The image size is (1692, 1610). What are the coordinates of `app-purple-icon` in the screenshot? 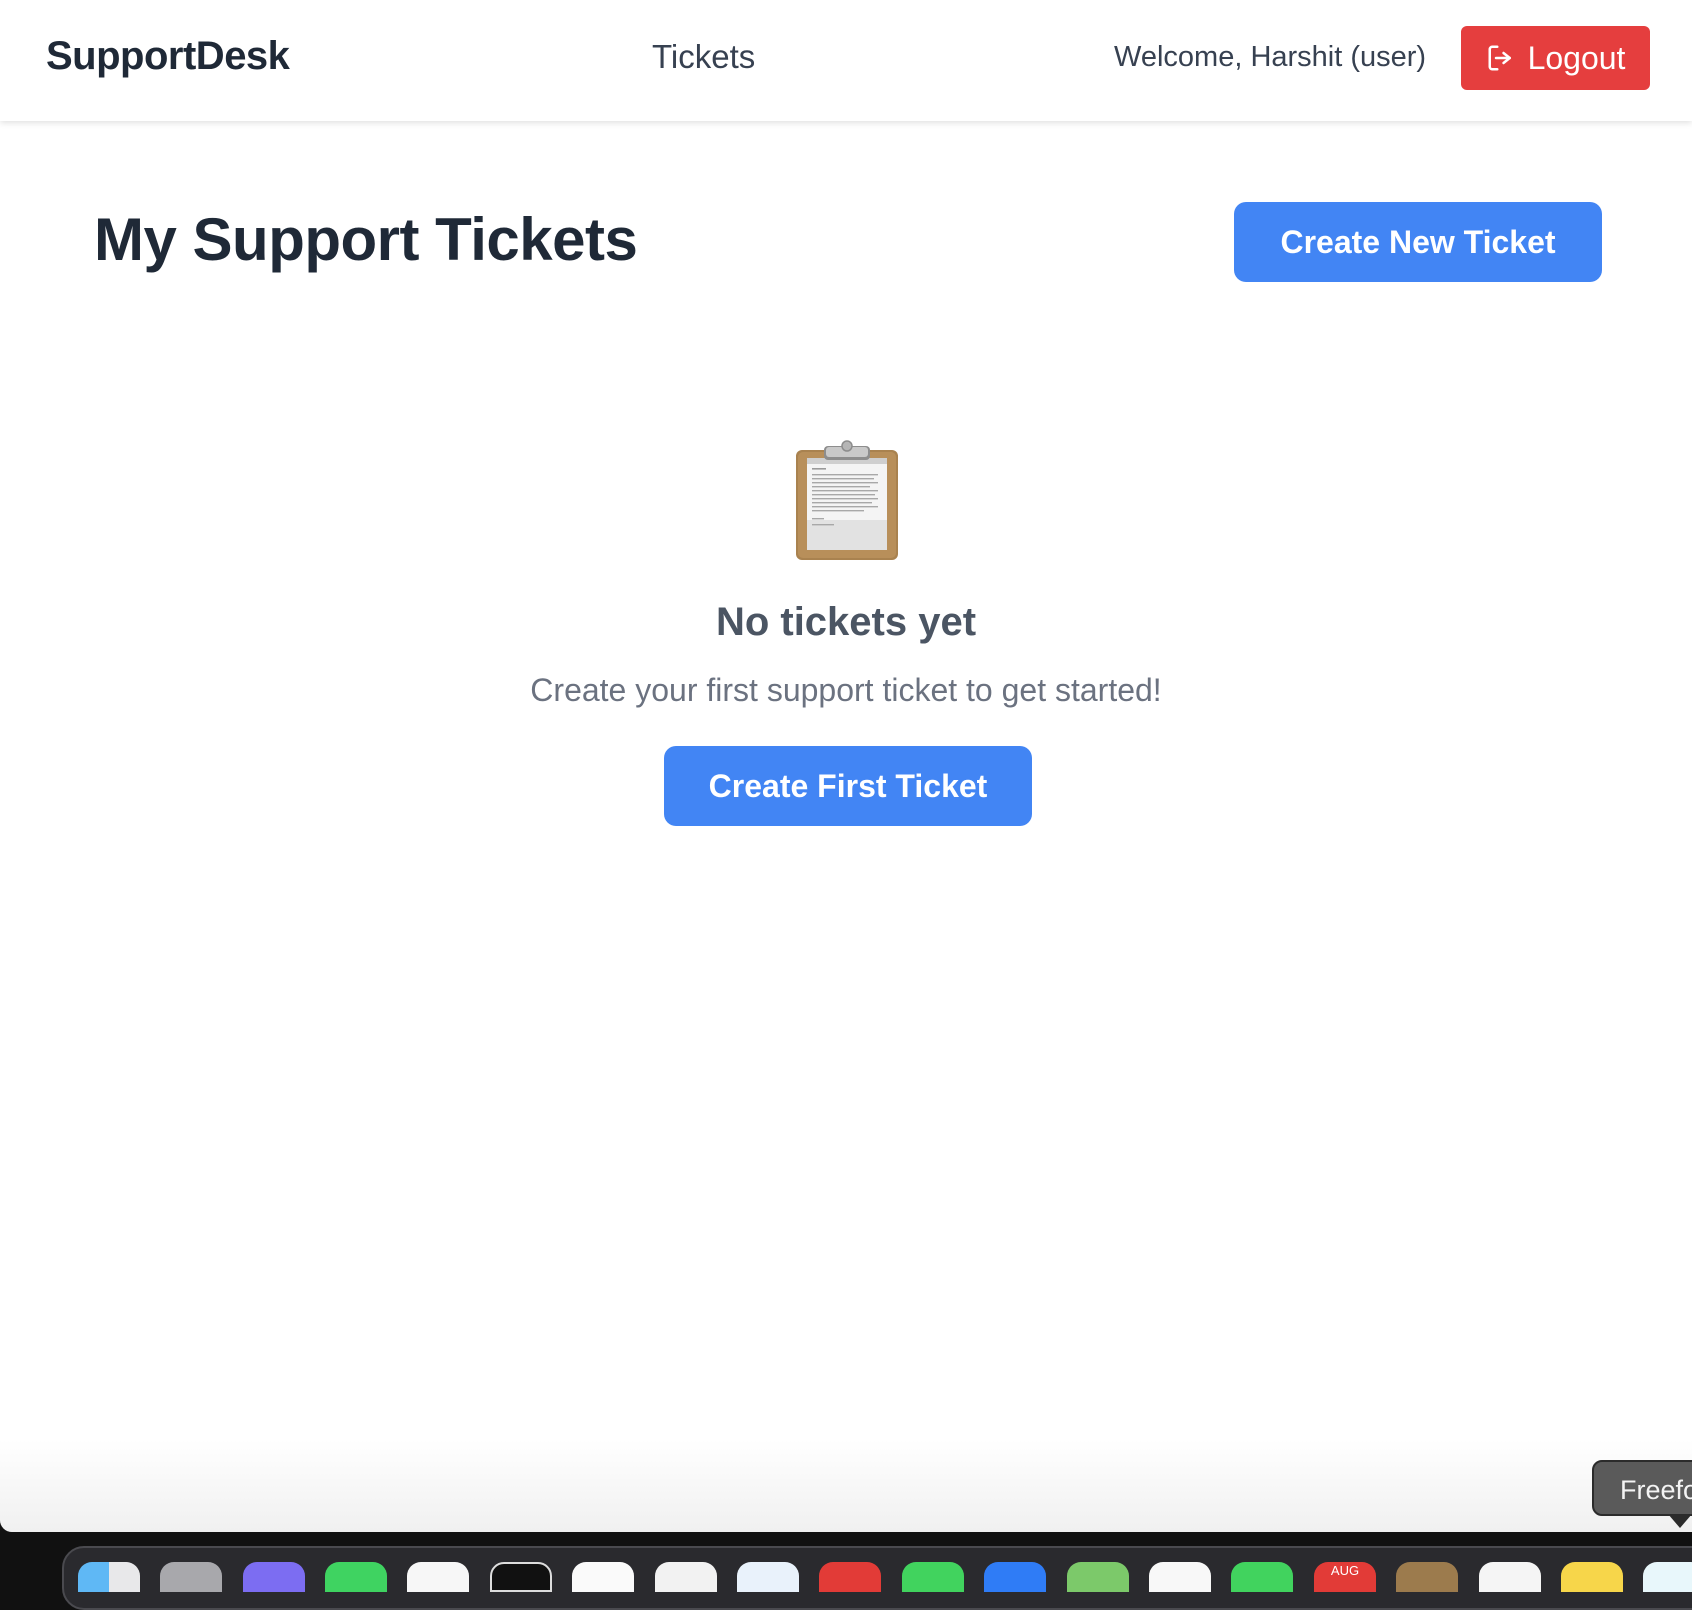 It's located at (274, 1577).